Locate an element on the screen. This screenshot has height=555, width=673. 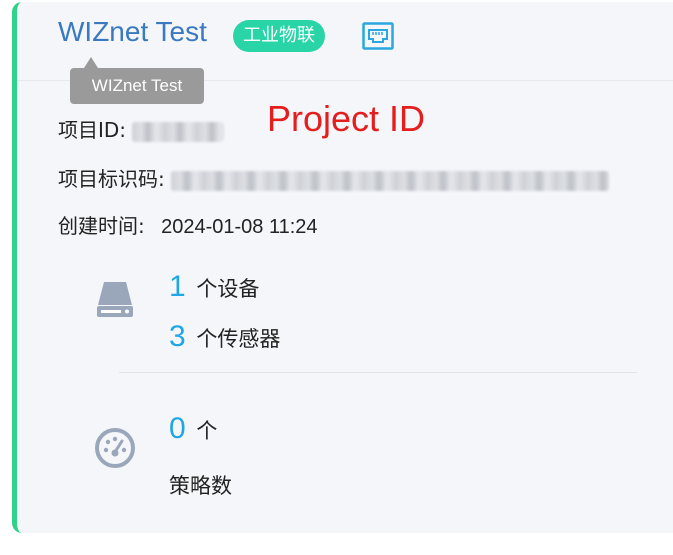
created-time-value: 2024-01-08 11:24 is located at coordinates (239, 227).